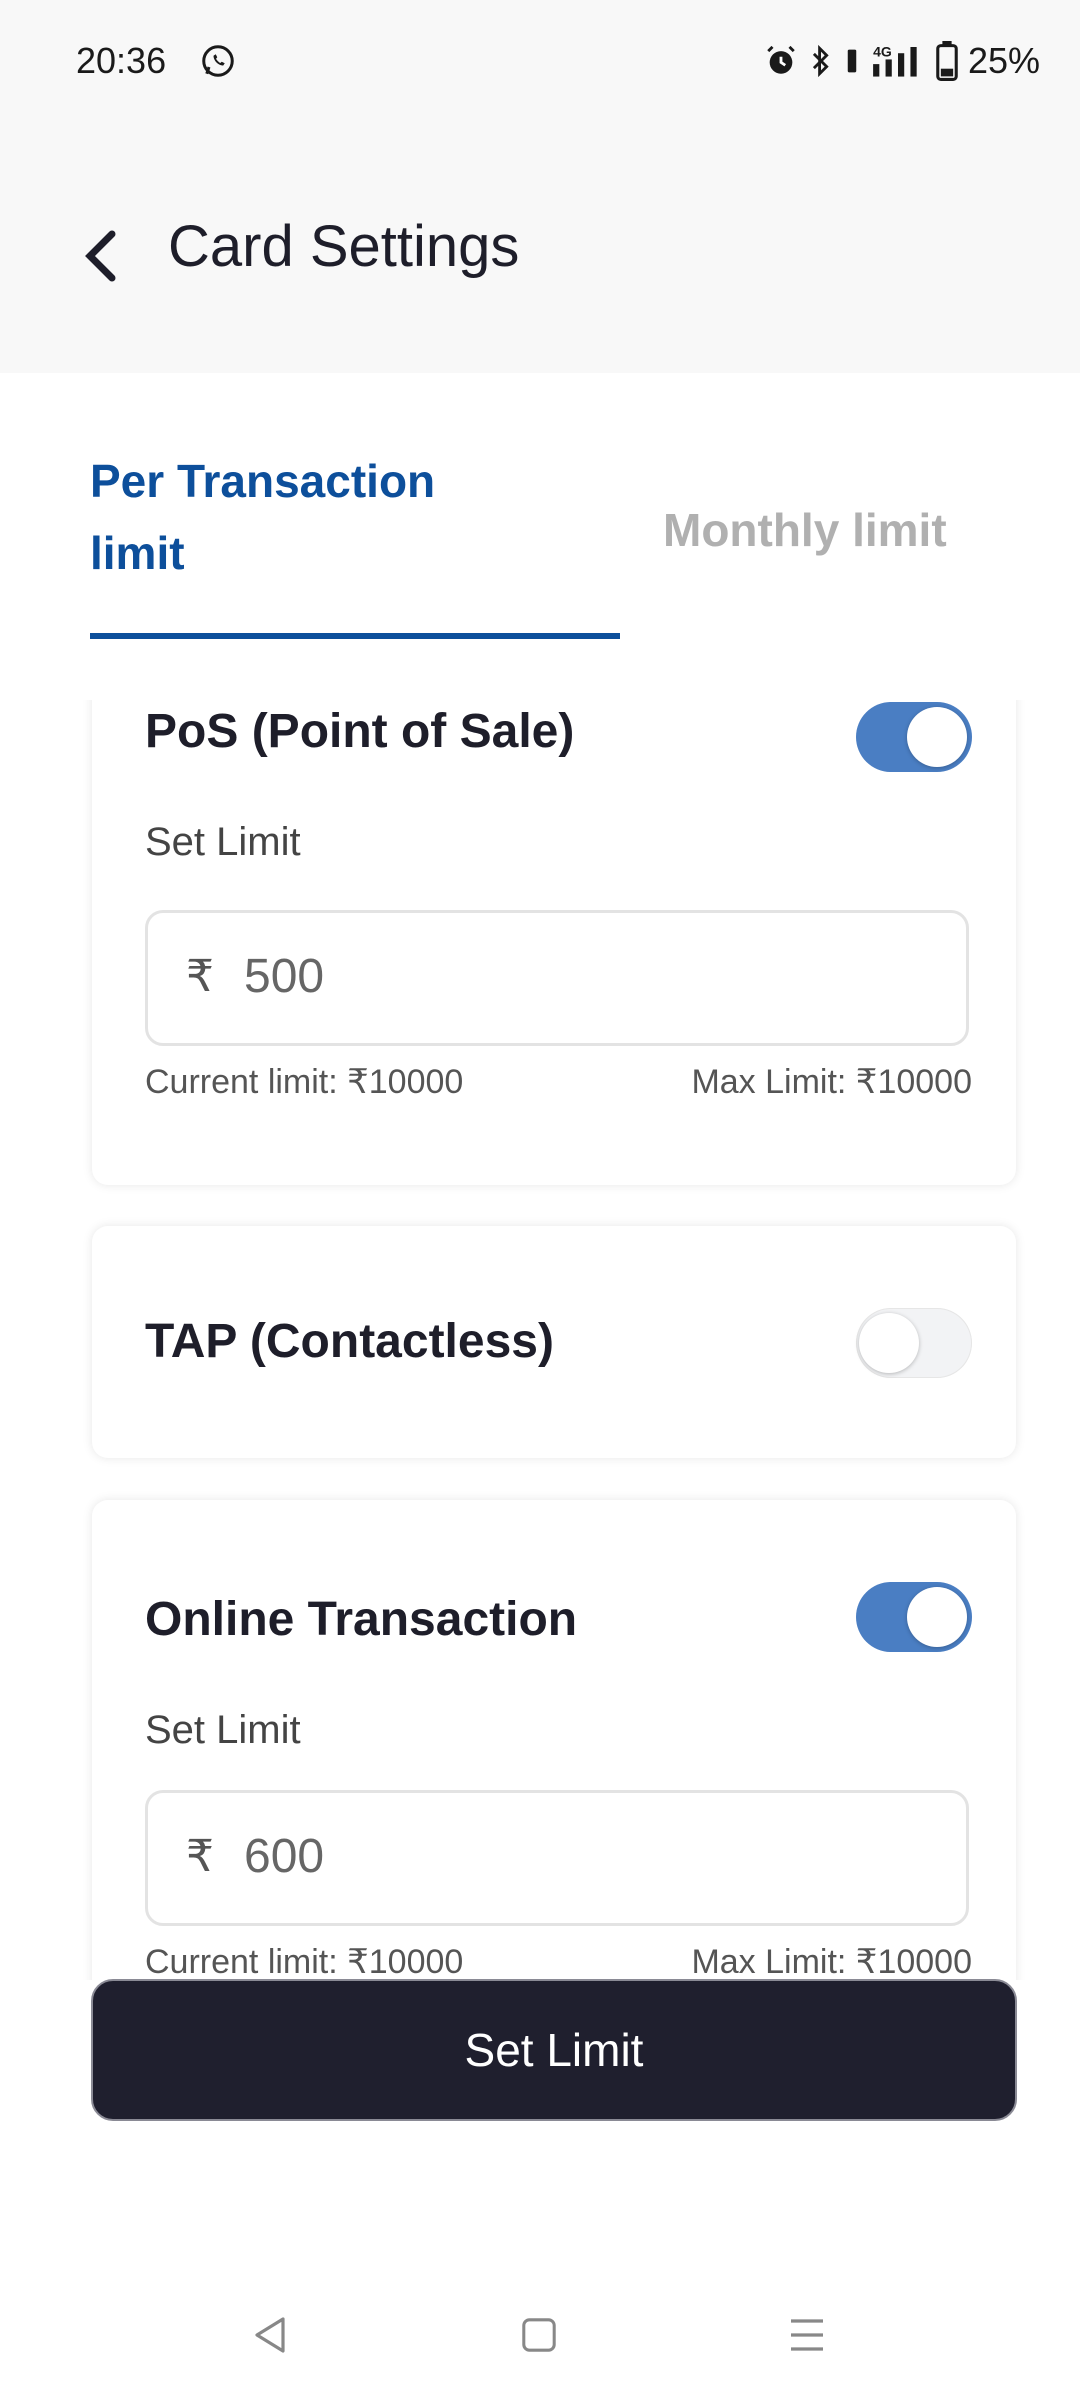 The image size is (1080, 2400). What do you see at coordinates (360, 731) in the screenshot?
I see `pos-title: PoS (Point of Sale)` at bounding box center [360, 731].